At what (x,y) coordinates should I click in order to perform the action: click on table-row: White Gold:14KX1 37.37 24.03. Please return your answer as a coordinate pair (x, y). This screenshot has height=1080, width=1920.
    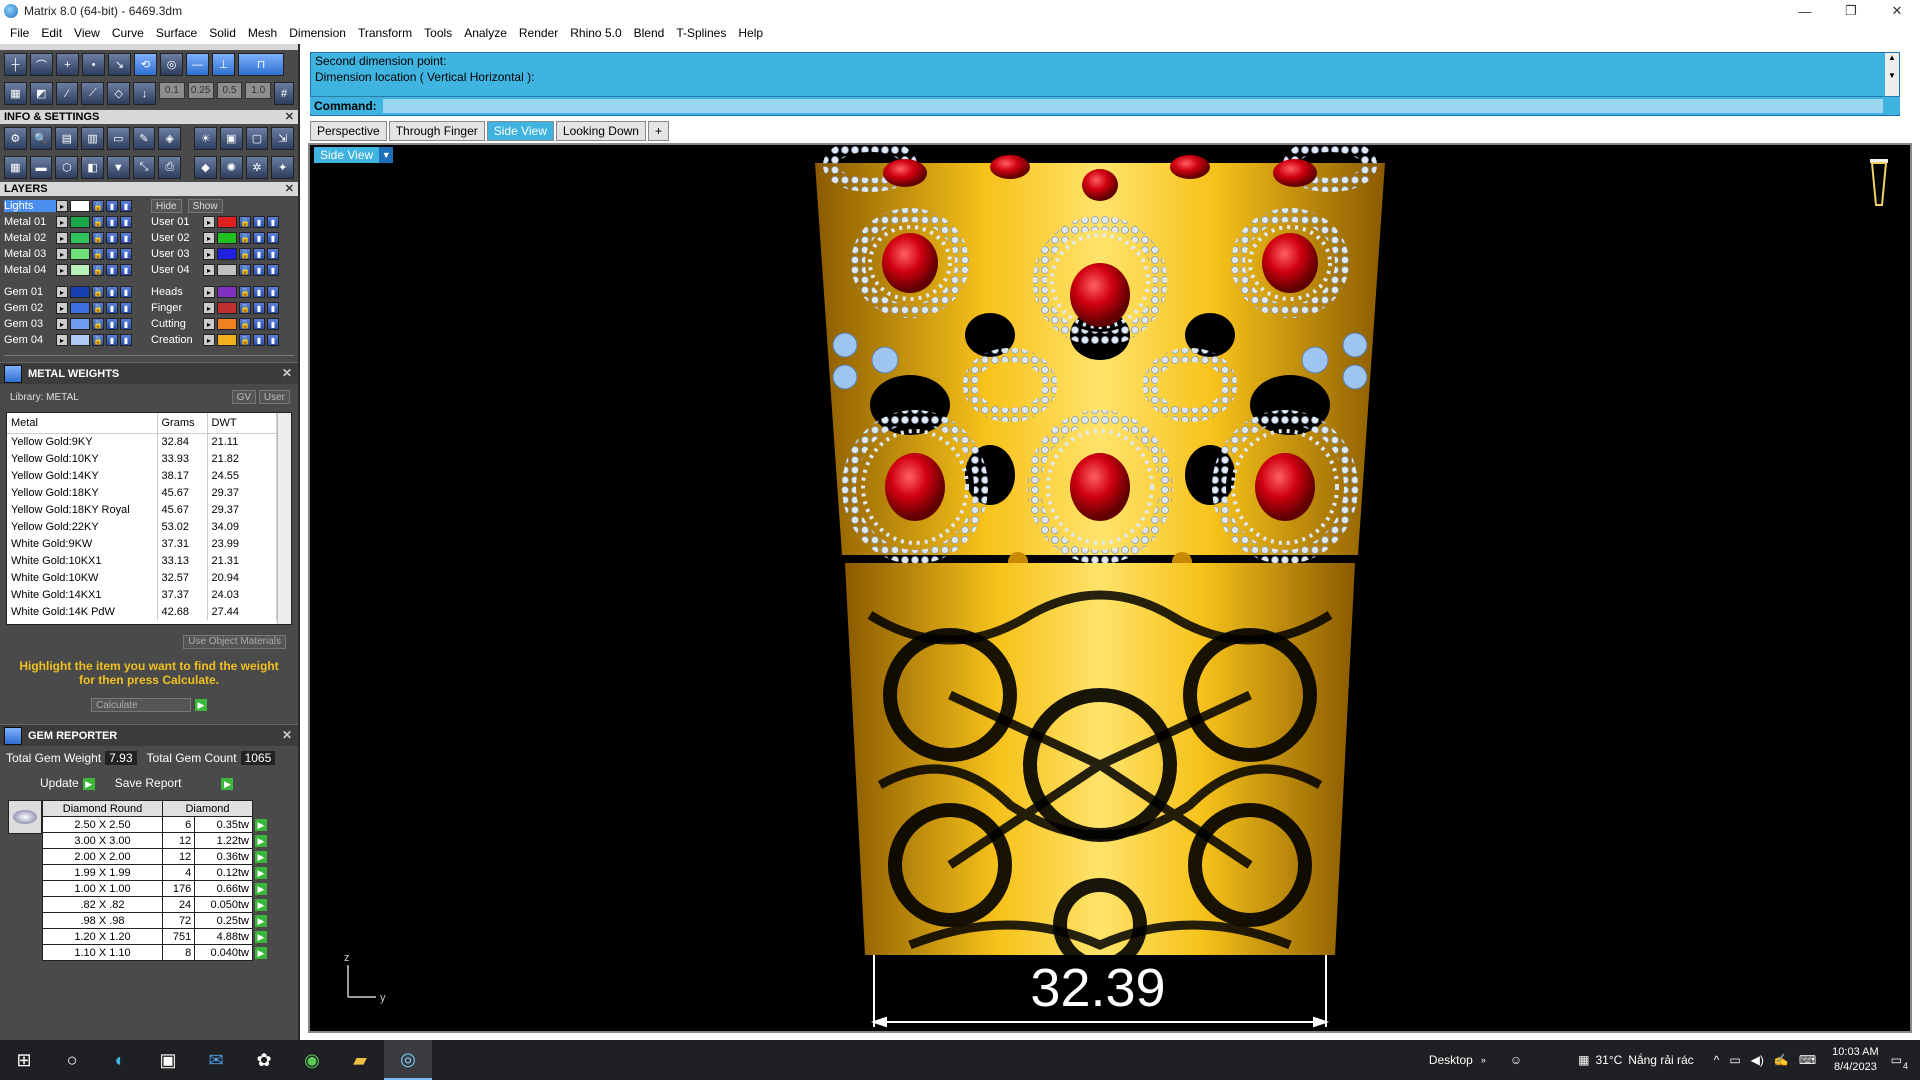
    Looking at the image, I should click on (142, 594).